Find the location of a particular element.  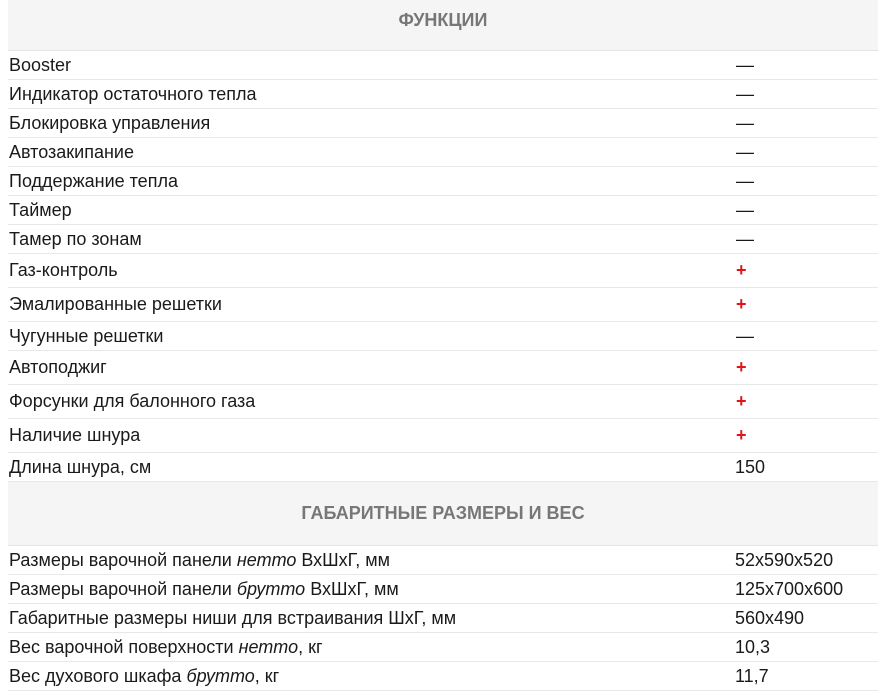

table-row: Автоподжиг + is located at coordinates (443, 368).